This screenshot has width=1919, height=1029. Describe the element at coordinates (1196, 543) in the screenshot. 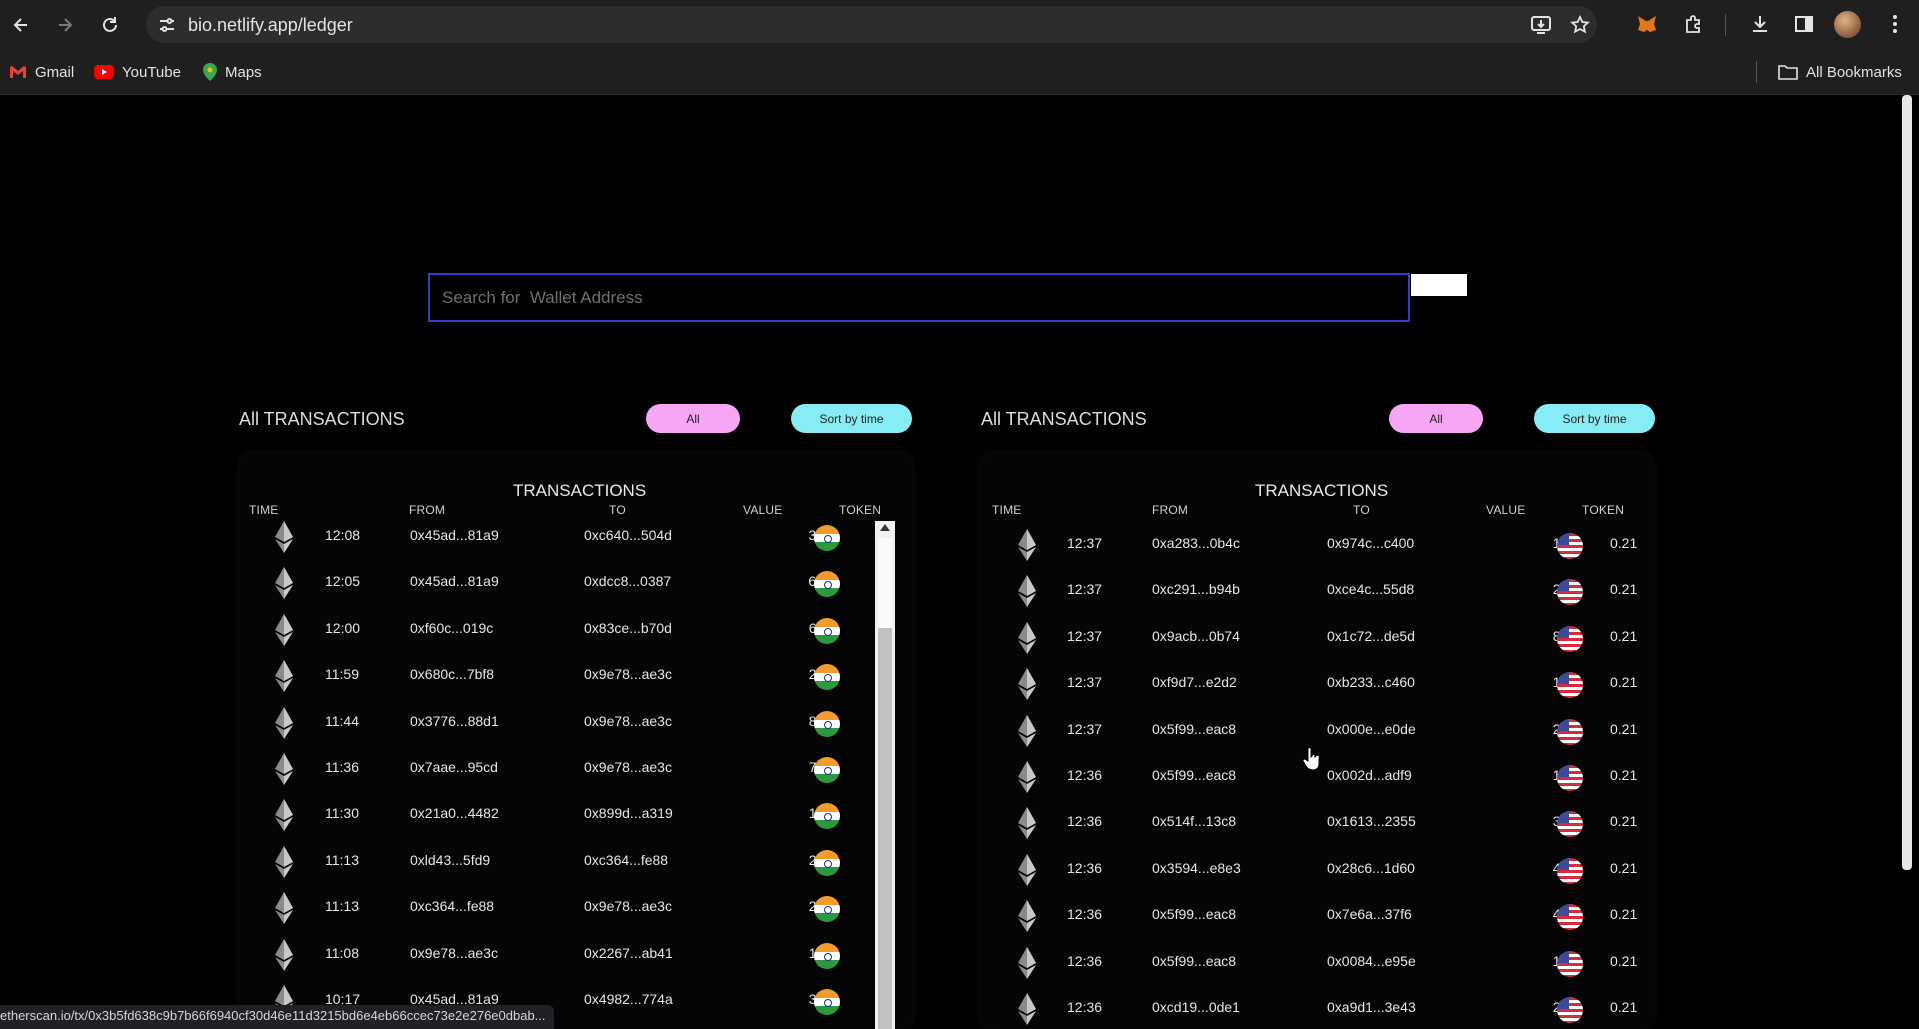

I see `tx-from-address: 0xa283...0b4c` at that location.